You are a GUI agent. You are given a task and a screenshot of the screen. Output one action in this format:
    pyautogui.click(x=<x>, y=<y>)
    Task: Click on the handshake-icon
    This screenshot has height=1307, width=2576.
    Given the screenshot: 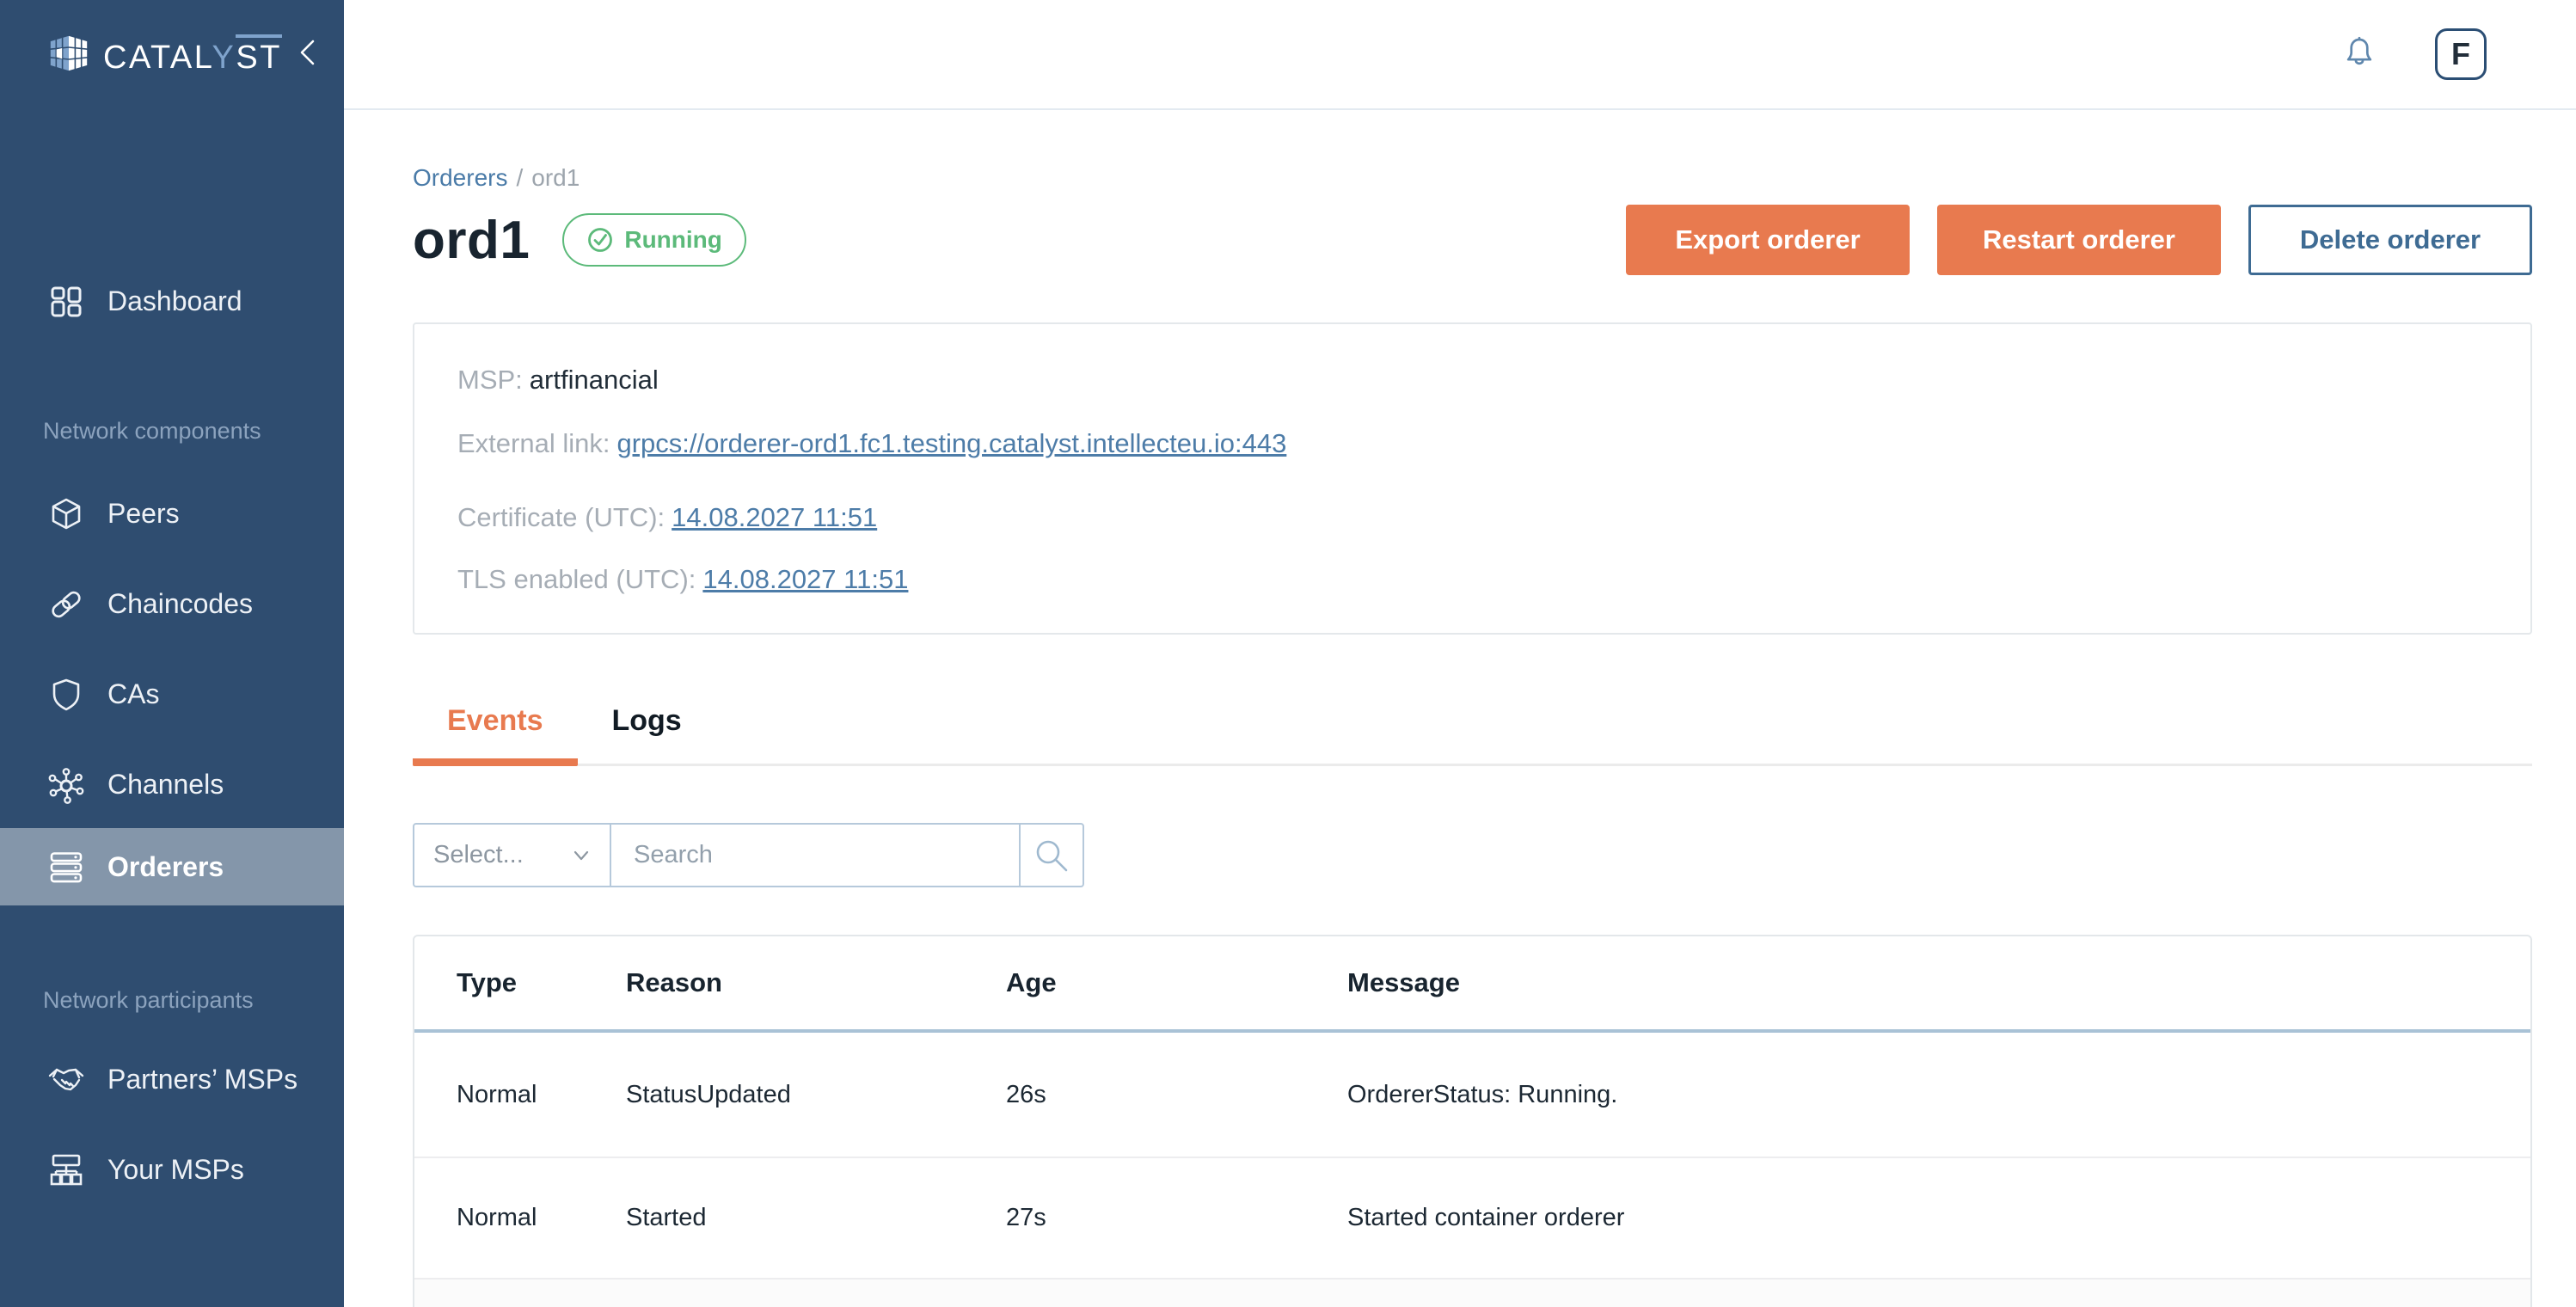 What is the action you would take?
    pyautogui.click(x=66, y=1080)
    